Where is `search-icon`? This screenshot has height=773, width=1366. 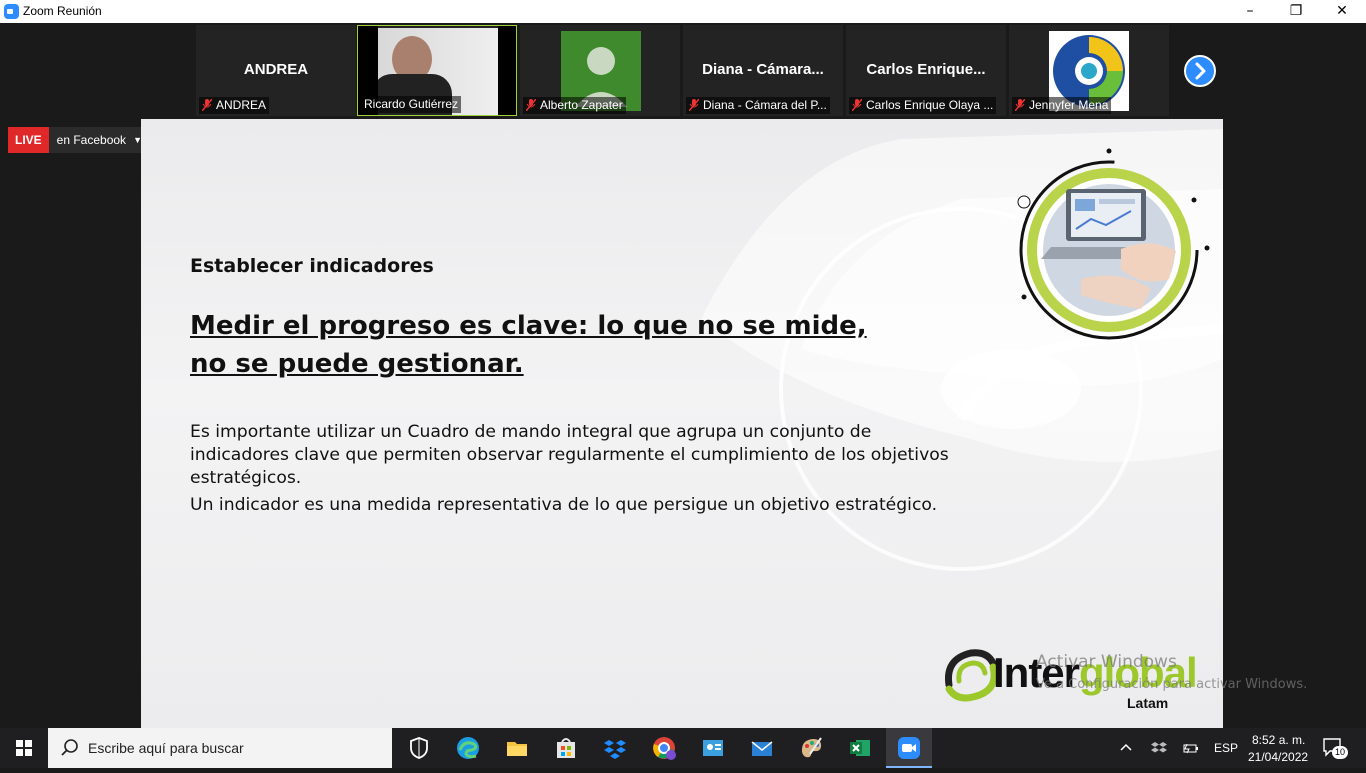
search-icon is located at coordinates (69, 747).